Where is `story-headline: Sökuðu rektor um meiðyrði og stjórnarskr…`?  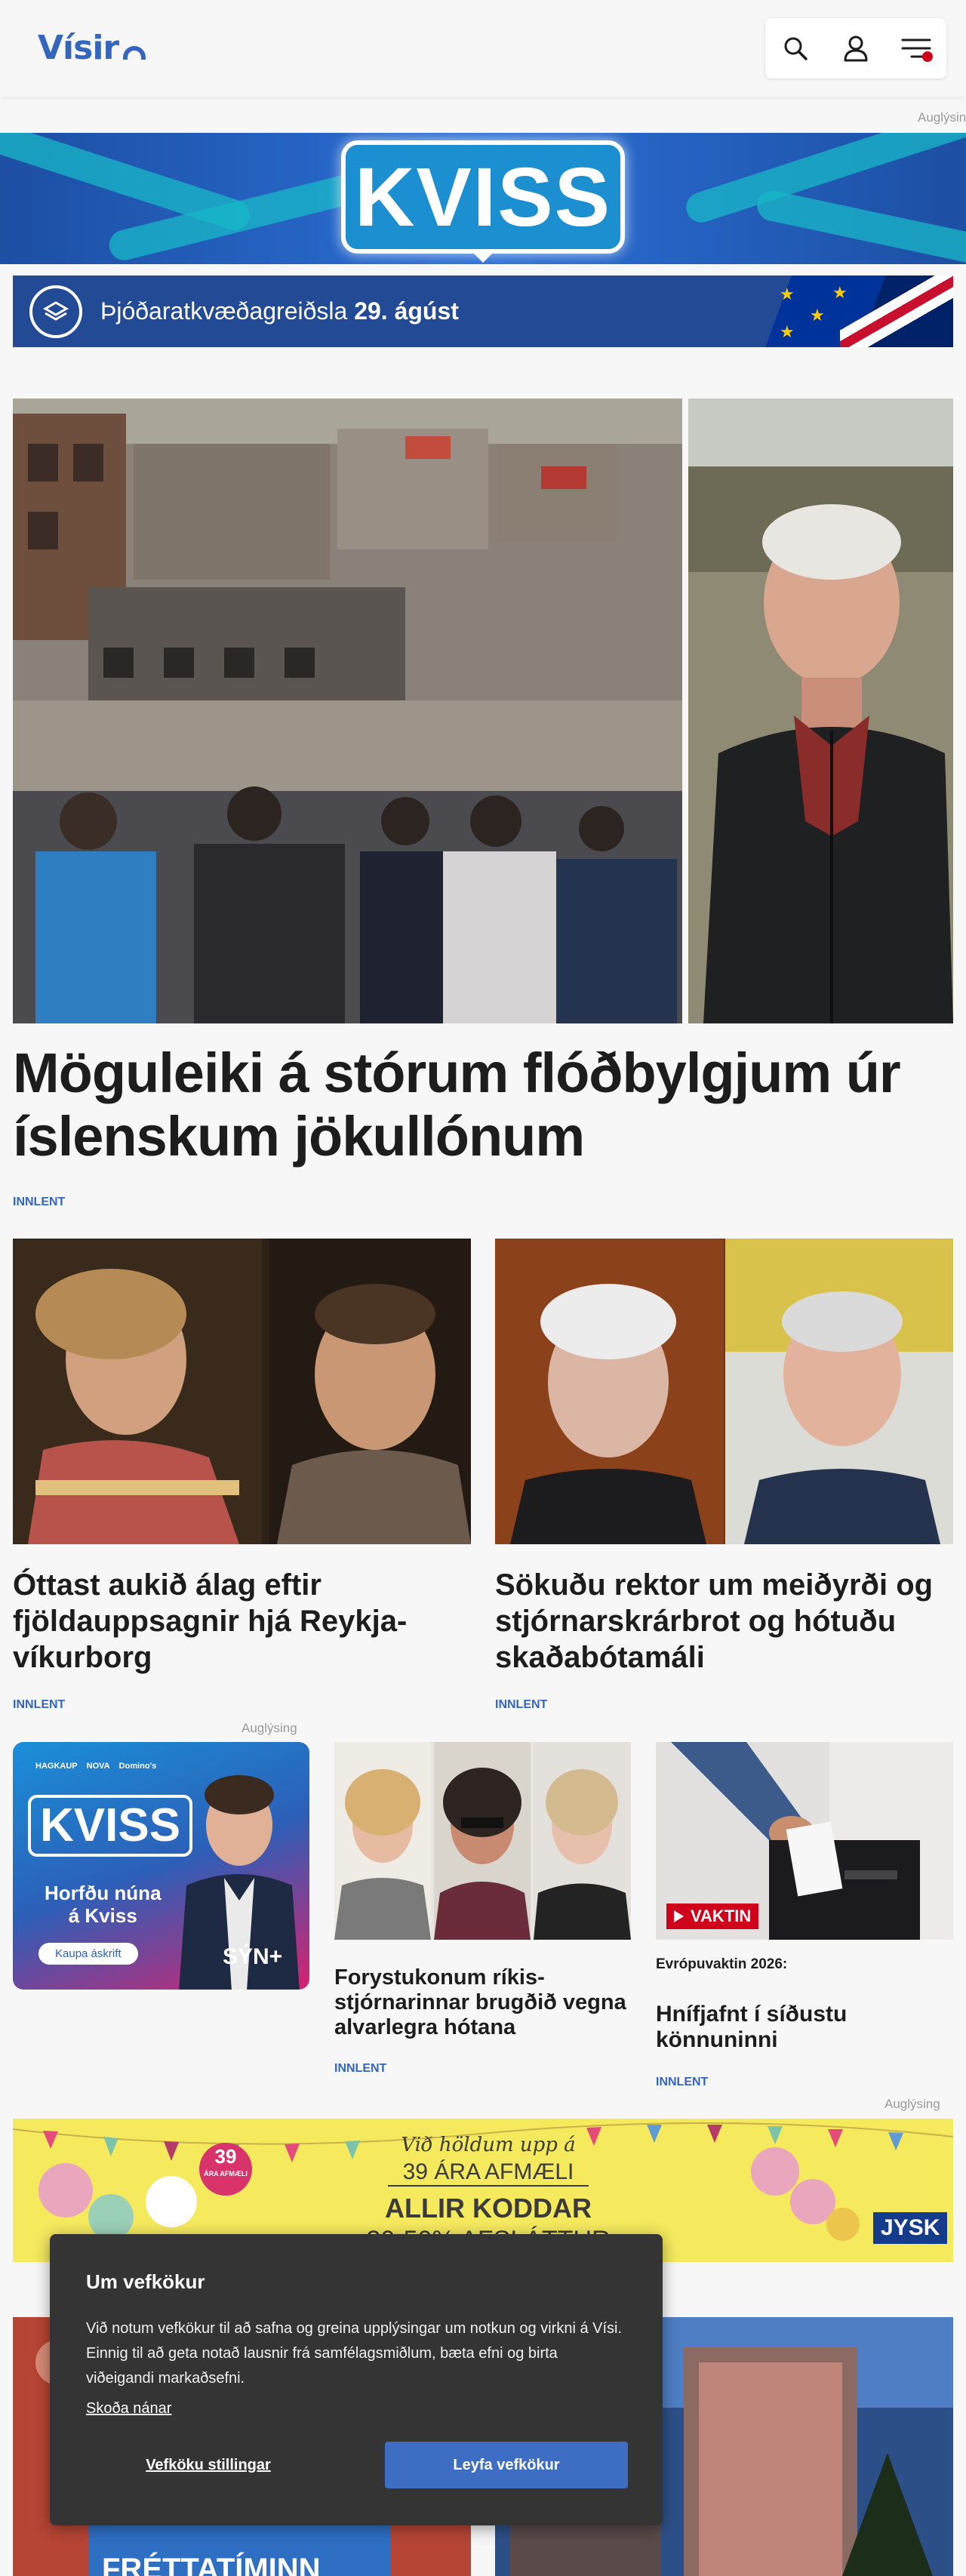
story-headline: Sökuðu rektor um meiðyrði og stjórnarskr… is located at coordinates (724, 1621).